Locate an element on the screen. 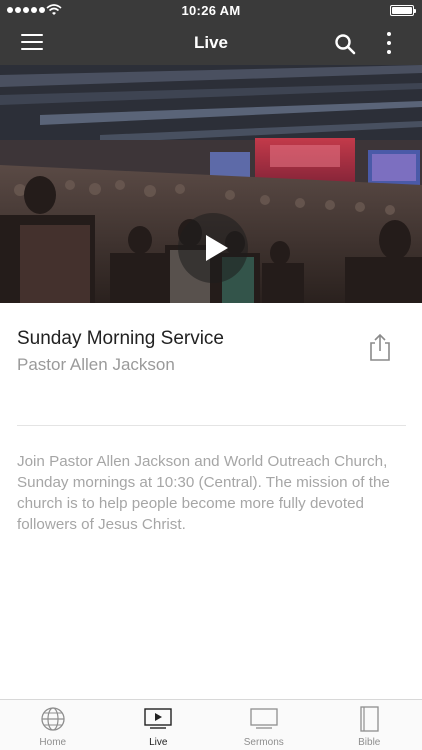 The width and height of the screenshot is (422, 750). tab-label: Home is located at coordinates (53, 742).